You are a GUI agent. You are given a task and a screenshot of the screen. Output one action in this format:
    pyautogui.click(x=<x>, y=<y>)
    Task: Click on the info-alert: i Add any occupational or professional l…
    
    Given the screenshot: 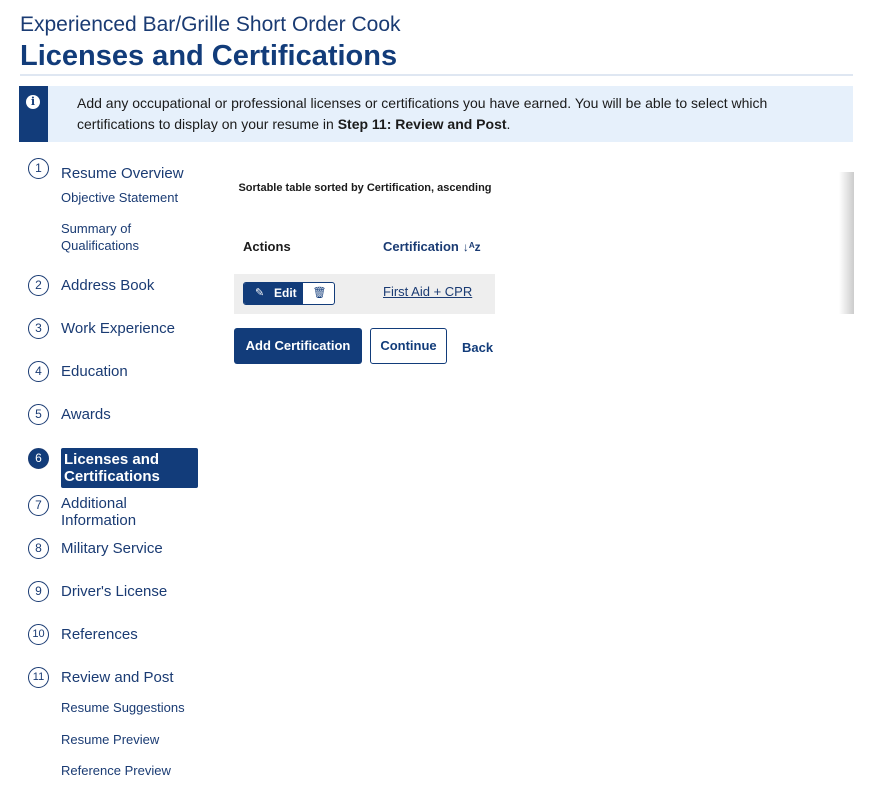 What is the action you would take?
    pyautogui.click(x=436, y=114)
    